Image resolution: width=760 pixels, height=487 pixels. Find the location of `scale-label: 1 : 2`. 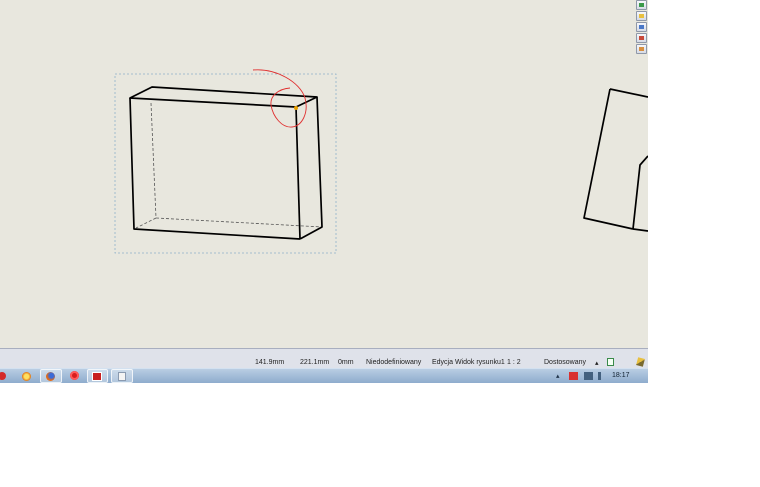

scale-label: 1 : 2 is located at coordinates (514, 362).